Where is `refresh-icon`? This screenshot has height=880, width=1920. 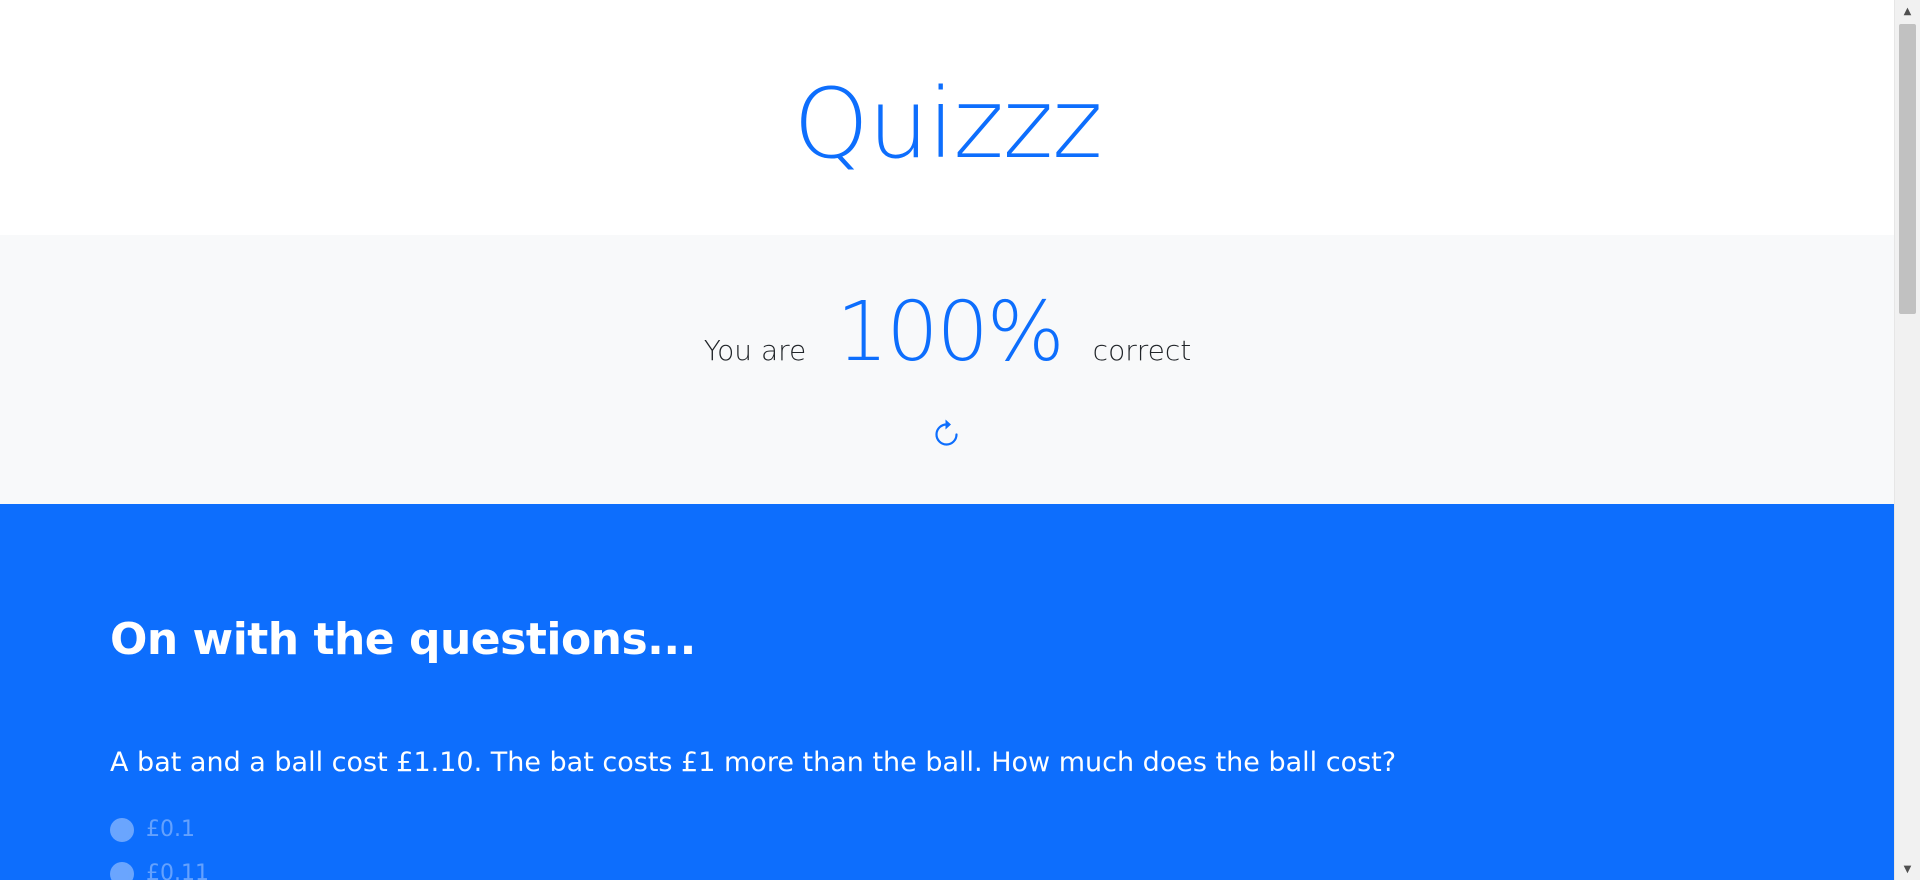 refresh-icon is located at coordinates (947, 432).